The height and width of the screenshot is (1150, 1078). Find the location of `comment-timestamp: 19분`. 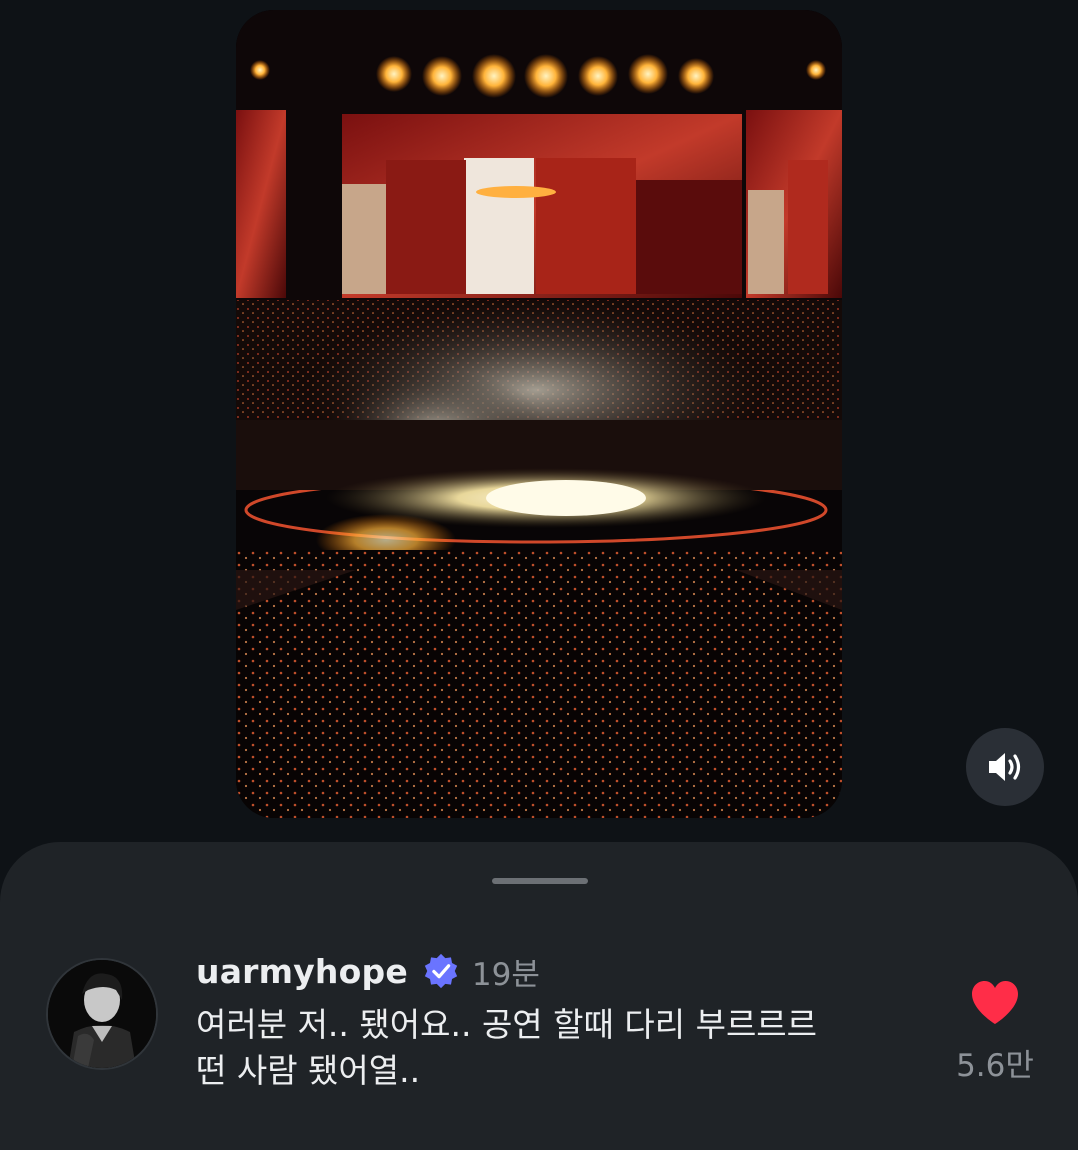

comment-timestamp: 19분 is located at coordinates (505, 974).